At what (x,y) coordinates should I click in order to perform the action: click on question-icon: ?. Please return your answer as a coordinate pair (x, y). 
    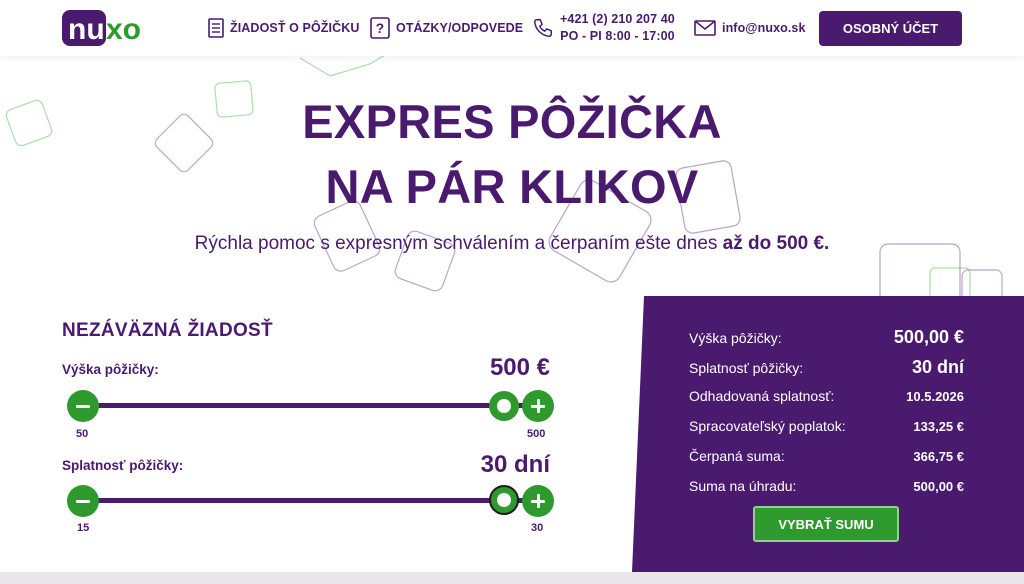
    Looking at the image, I should click on (380, 28).